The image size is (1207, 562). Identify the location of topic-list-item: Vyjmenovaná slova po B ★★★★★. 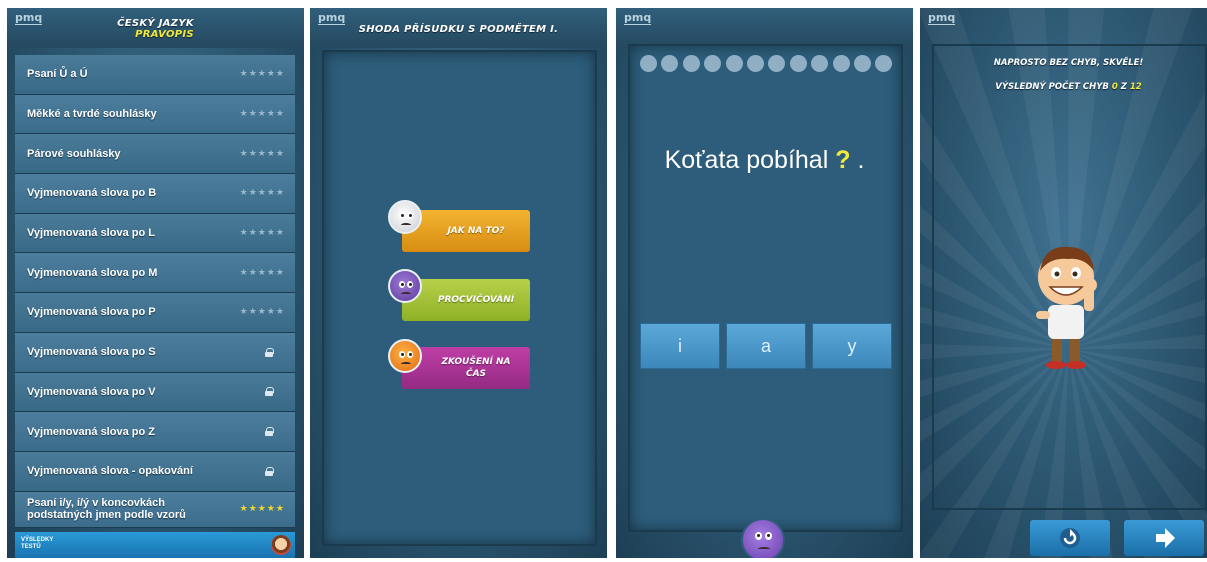
(155, 194).